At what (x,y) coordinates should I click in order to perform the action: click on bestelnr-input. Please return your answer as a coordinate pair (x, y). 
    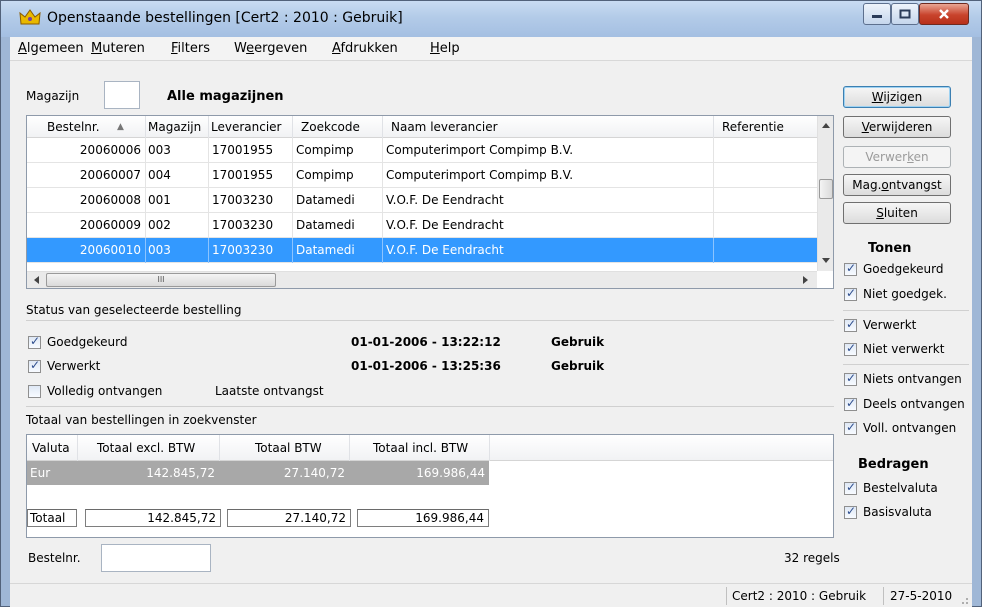
    Looking at the image, I should click on (156, 558).